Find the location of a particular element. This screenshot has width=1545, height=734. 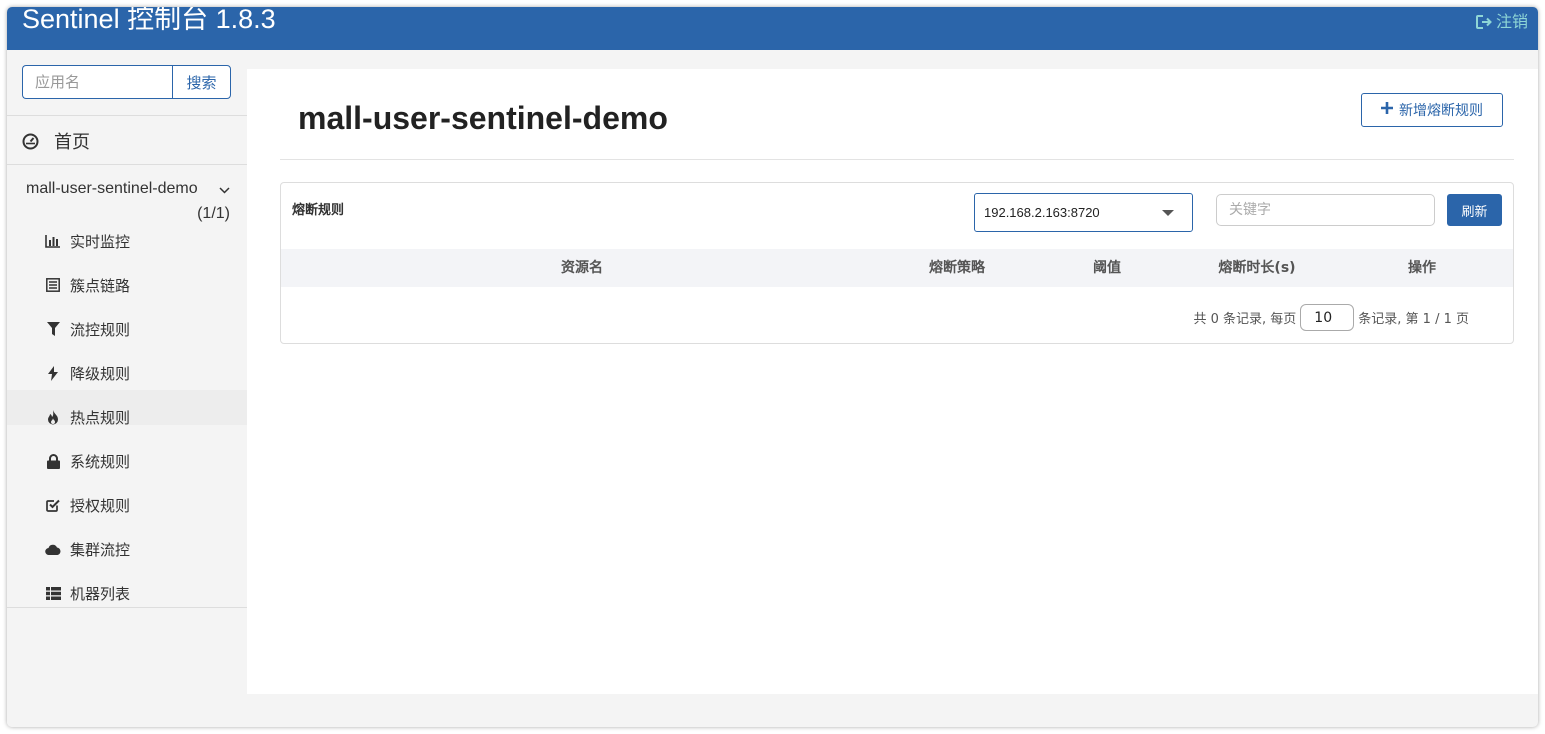

sidebar-item-hotspot-rules: 热点规则 is located at coordinates (87, 417).